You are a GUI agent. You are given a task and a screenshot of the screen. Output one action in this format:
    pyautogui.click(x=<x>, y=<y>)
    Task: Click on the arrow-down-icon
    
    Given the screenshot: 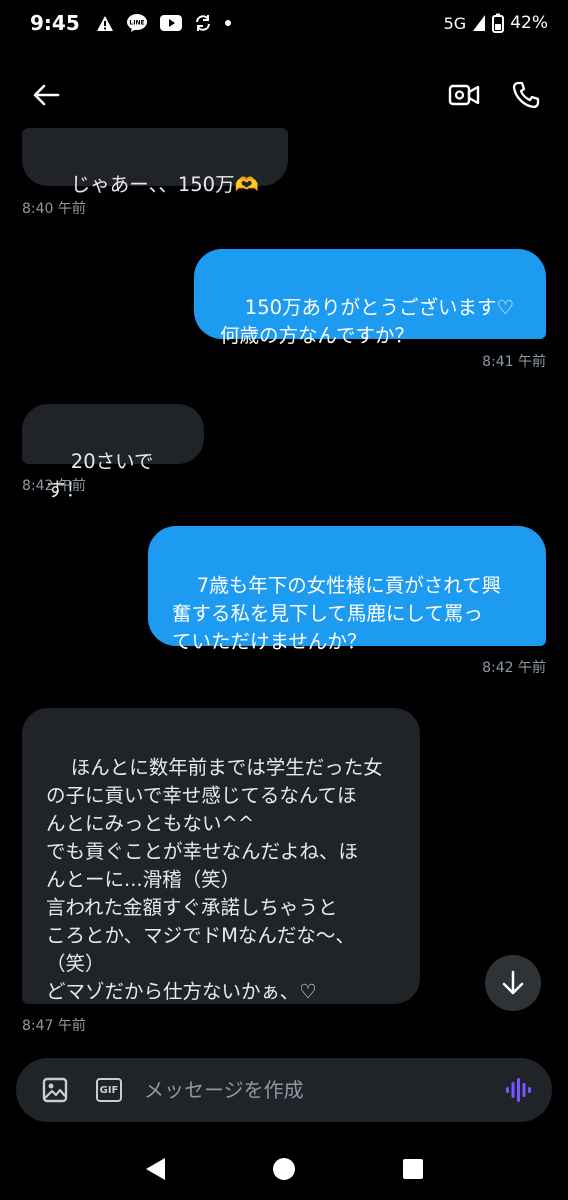 What is the action you would take?
    pyautogui.click(x=513, y=982)
    